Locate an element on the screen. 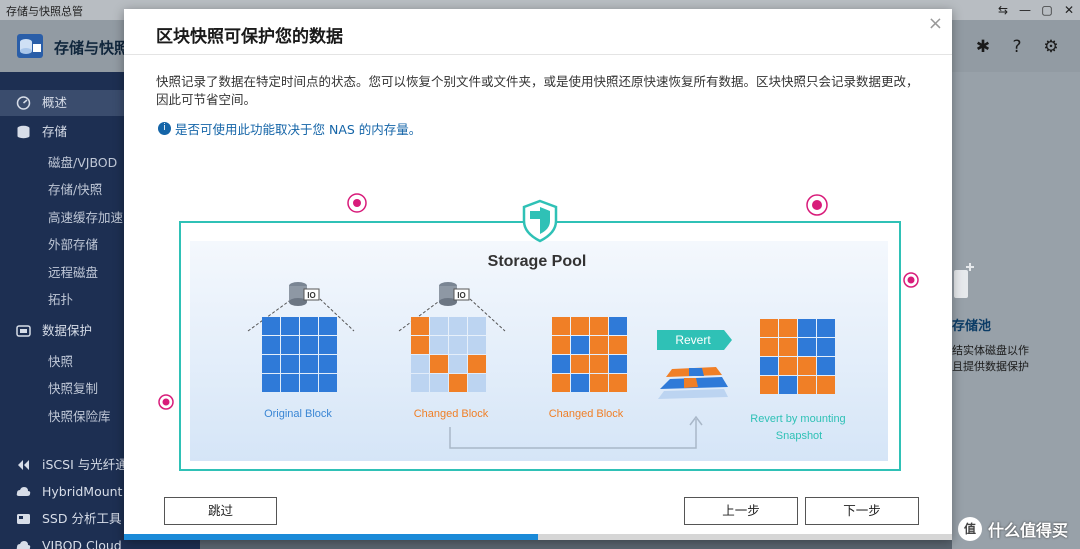 The height and width of the screenshot is (549, 1080). content-background: 存储池 结实体磁盘以作 且提供数据保护 is located at coordinates (1016, 310).